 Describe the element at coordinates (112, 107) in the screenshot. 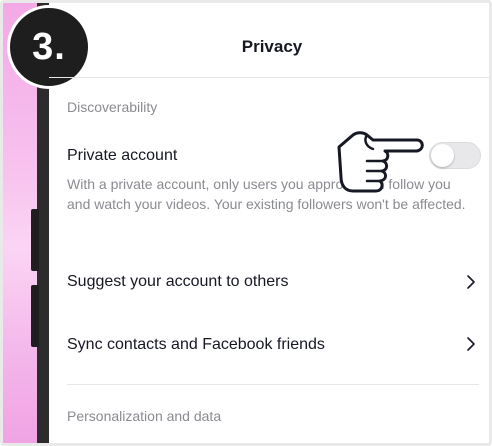

I see `section-label-discoverability: Discoverability` at that location.